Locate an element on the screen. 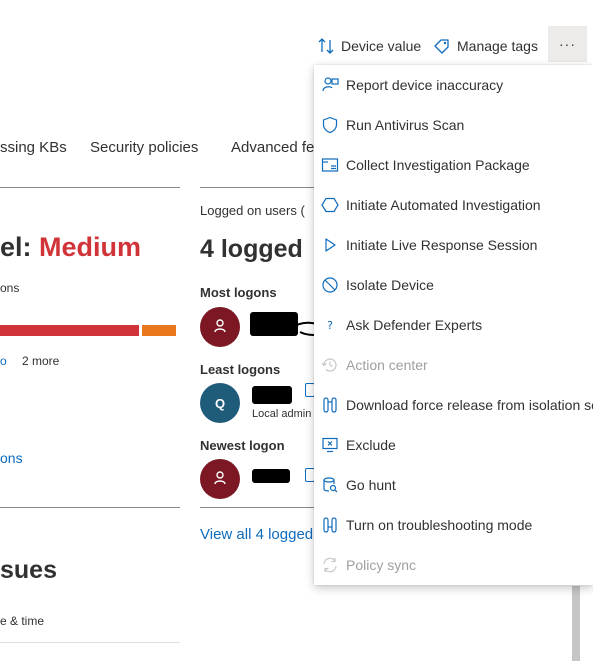 This screenshot has width=593, height=661. most-logons-label: Most logons is located at coordinates (238, 292).